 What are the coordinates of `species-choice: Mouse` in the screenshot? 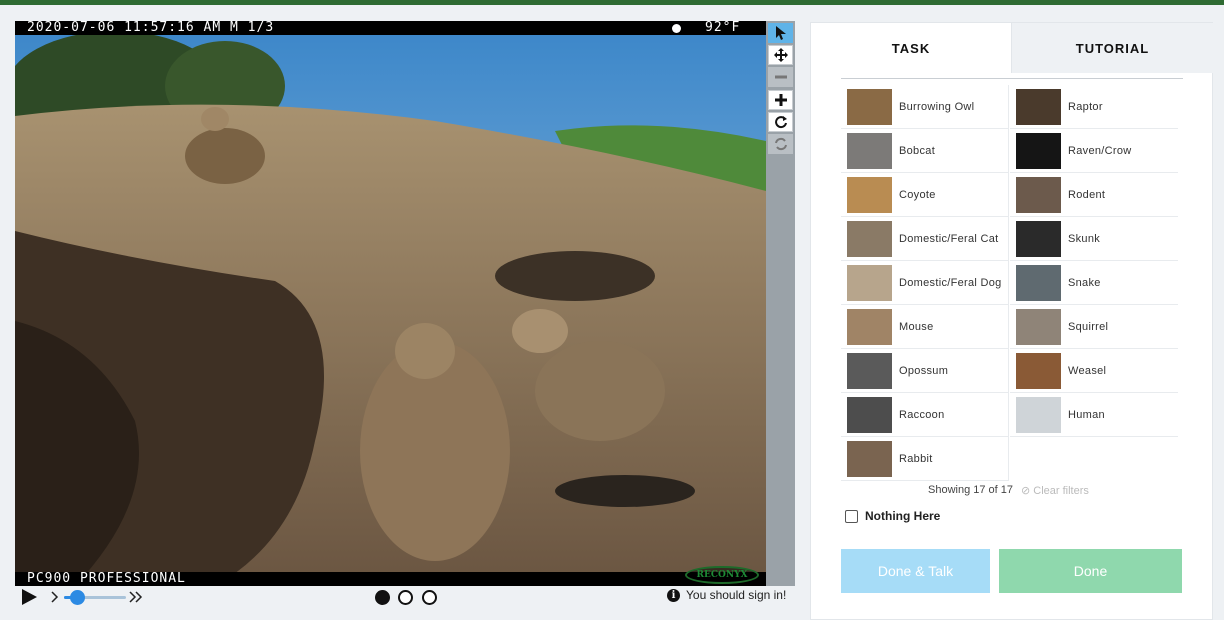 It's located at (925, 327).